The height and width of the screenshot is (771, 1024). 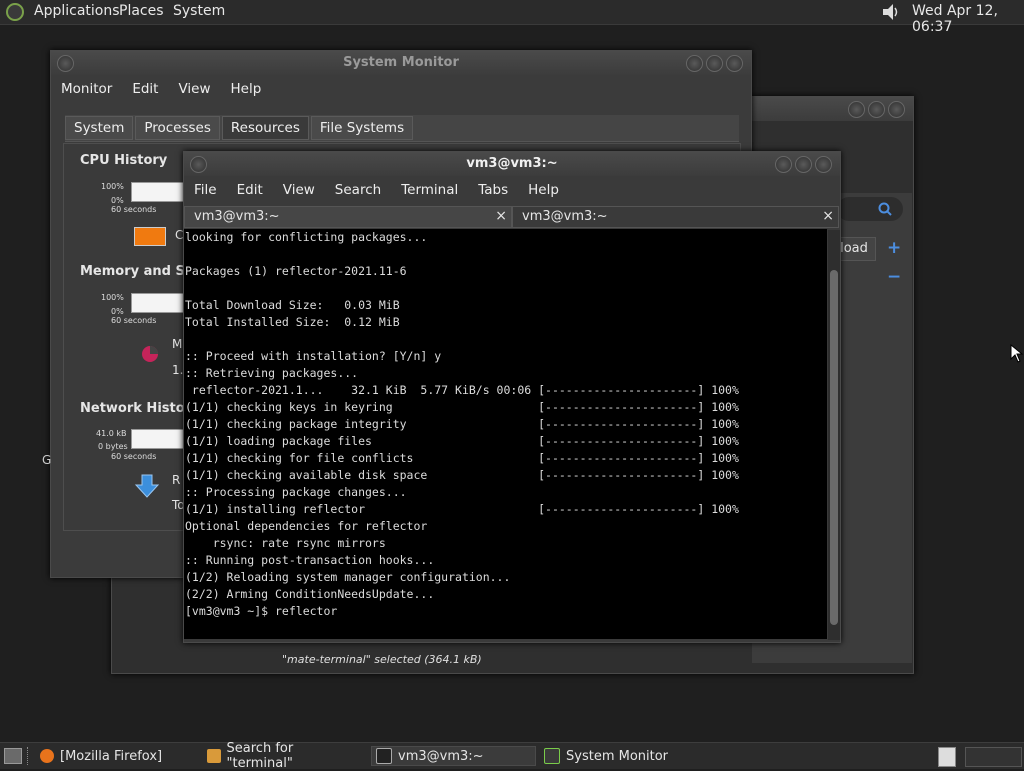 I want to click on window-title: System Monitor, so click(x=401, y=62).